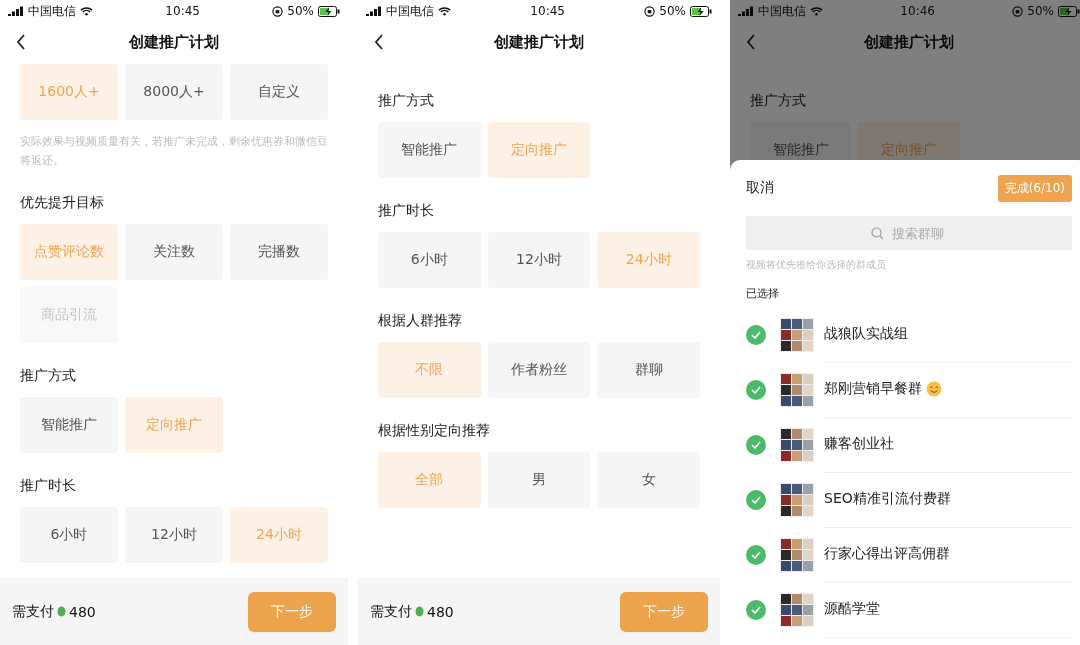 Image resolution: width=1080 pixels, height=645 pixels. I want to click on search-icon, so click(877, 233).